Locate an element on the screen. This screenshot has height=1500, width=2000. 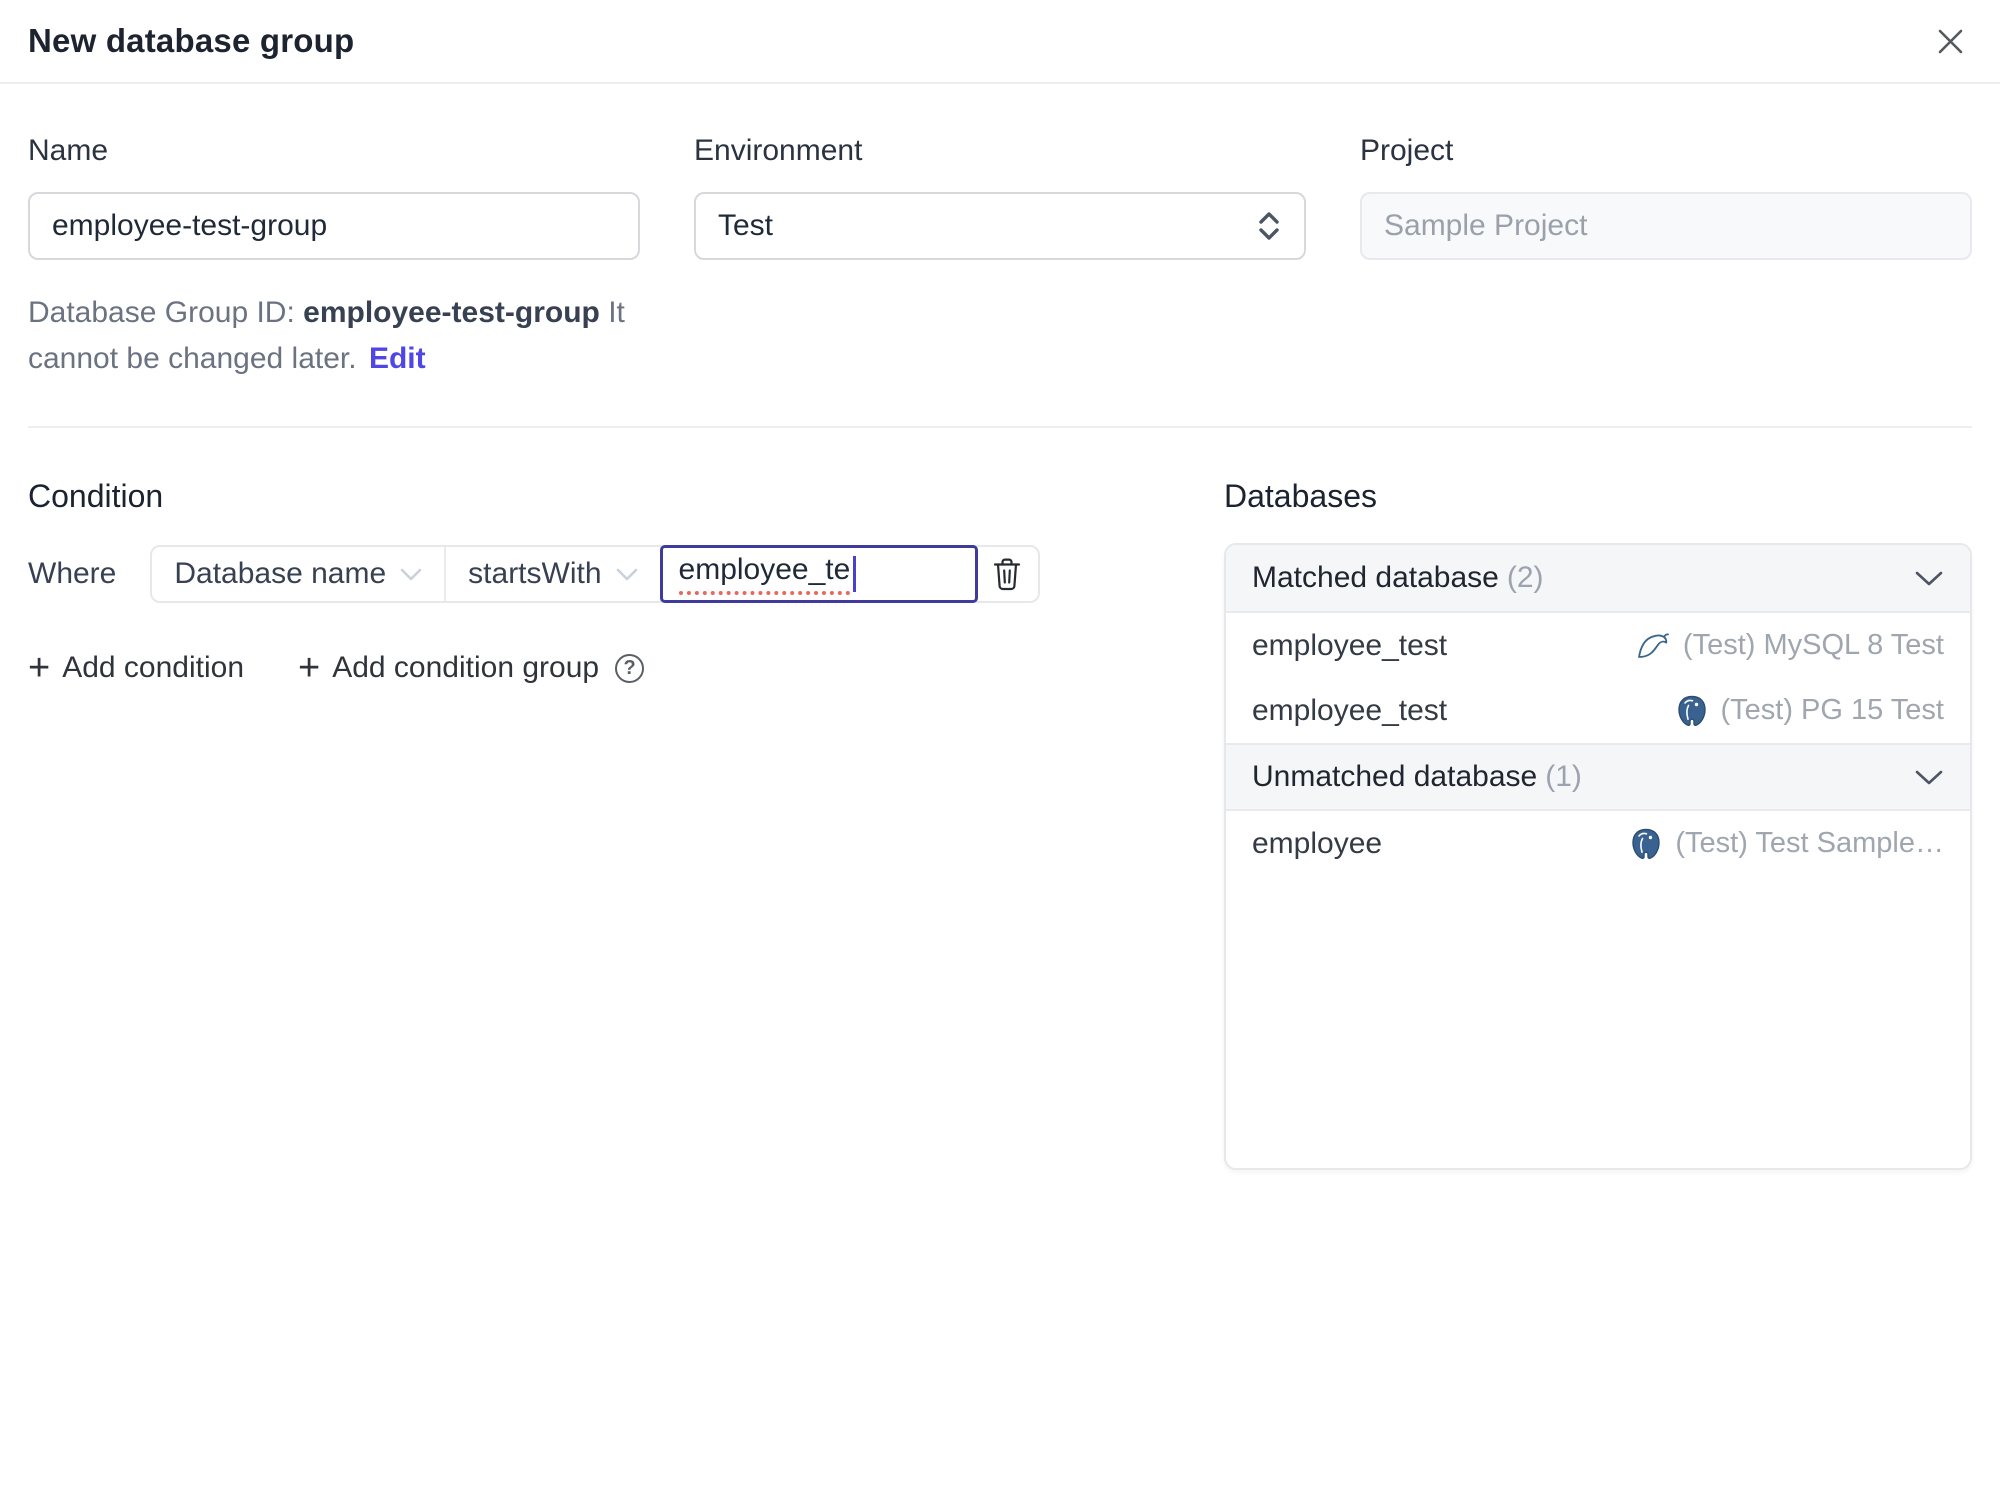
group-id-prefix: Database Group ID: is located at coordinates (166, 312).